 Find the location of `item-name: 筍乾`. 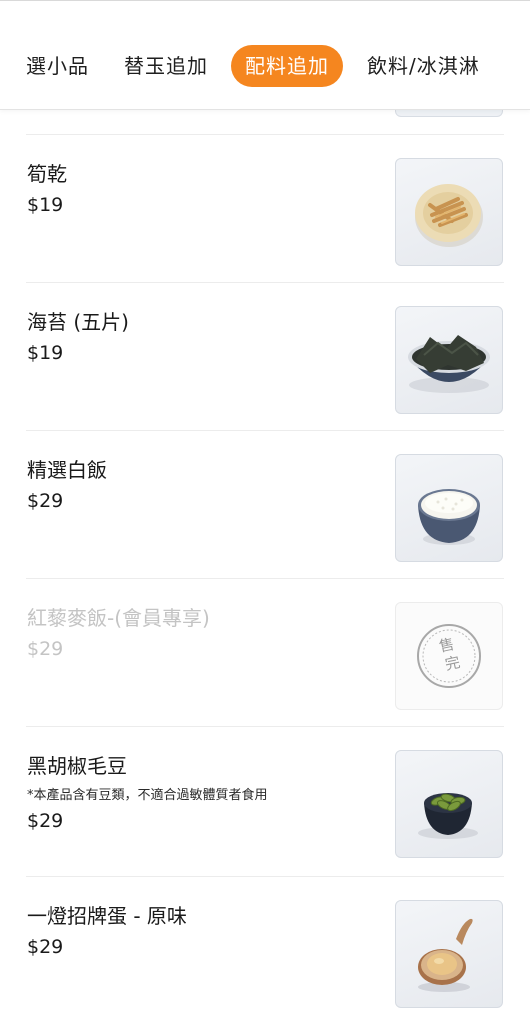

item-name: 筍乾 is located at coordinates (47, 174).